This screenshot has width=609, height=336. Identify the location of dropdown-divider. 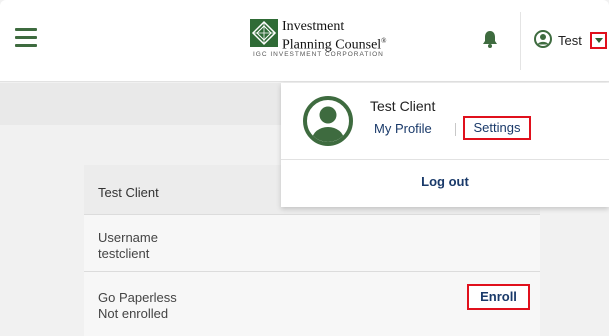
(445, 159).